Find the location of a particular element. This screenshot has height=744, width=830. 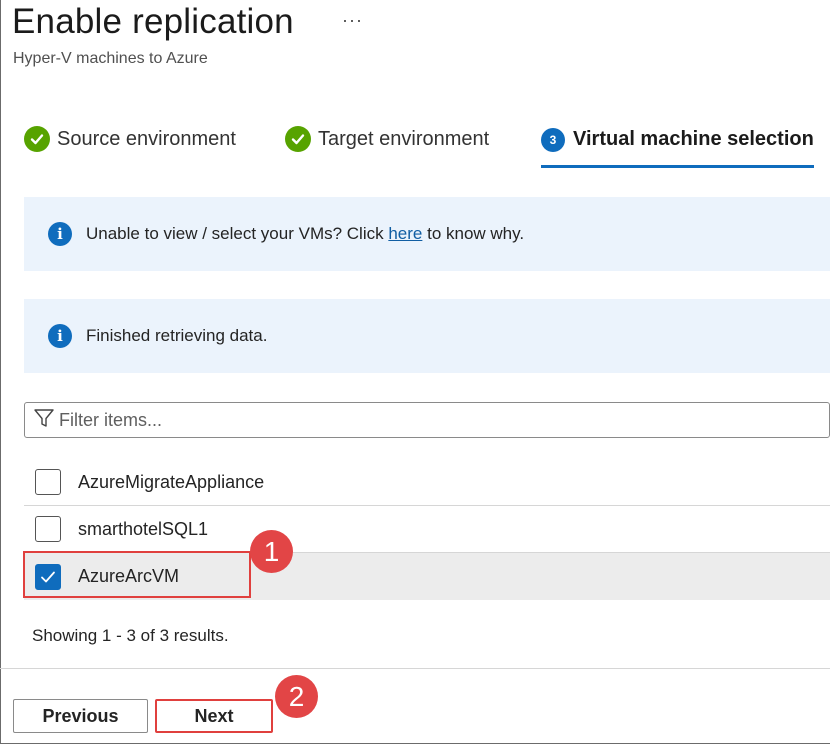

page-title: Enable replication is located at coordinates (153, 21).